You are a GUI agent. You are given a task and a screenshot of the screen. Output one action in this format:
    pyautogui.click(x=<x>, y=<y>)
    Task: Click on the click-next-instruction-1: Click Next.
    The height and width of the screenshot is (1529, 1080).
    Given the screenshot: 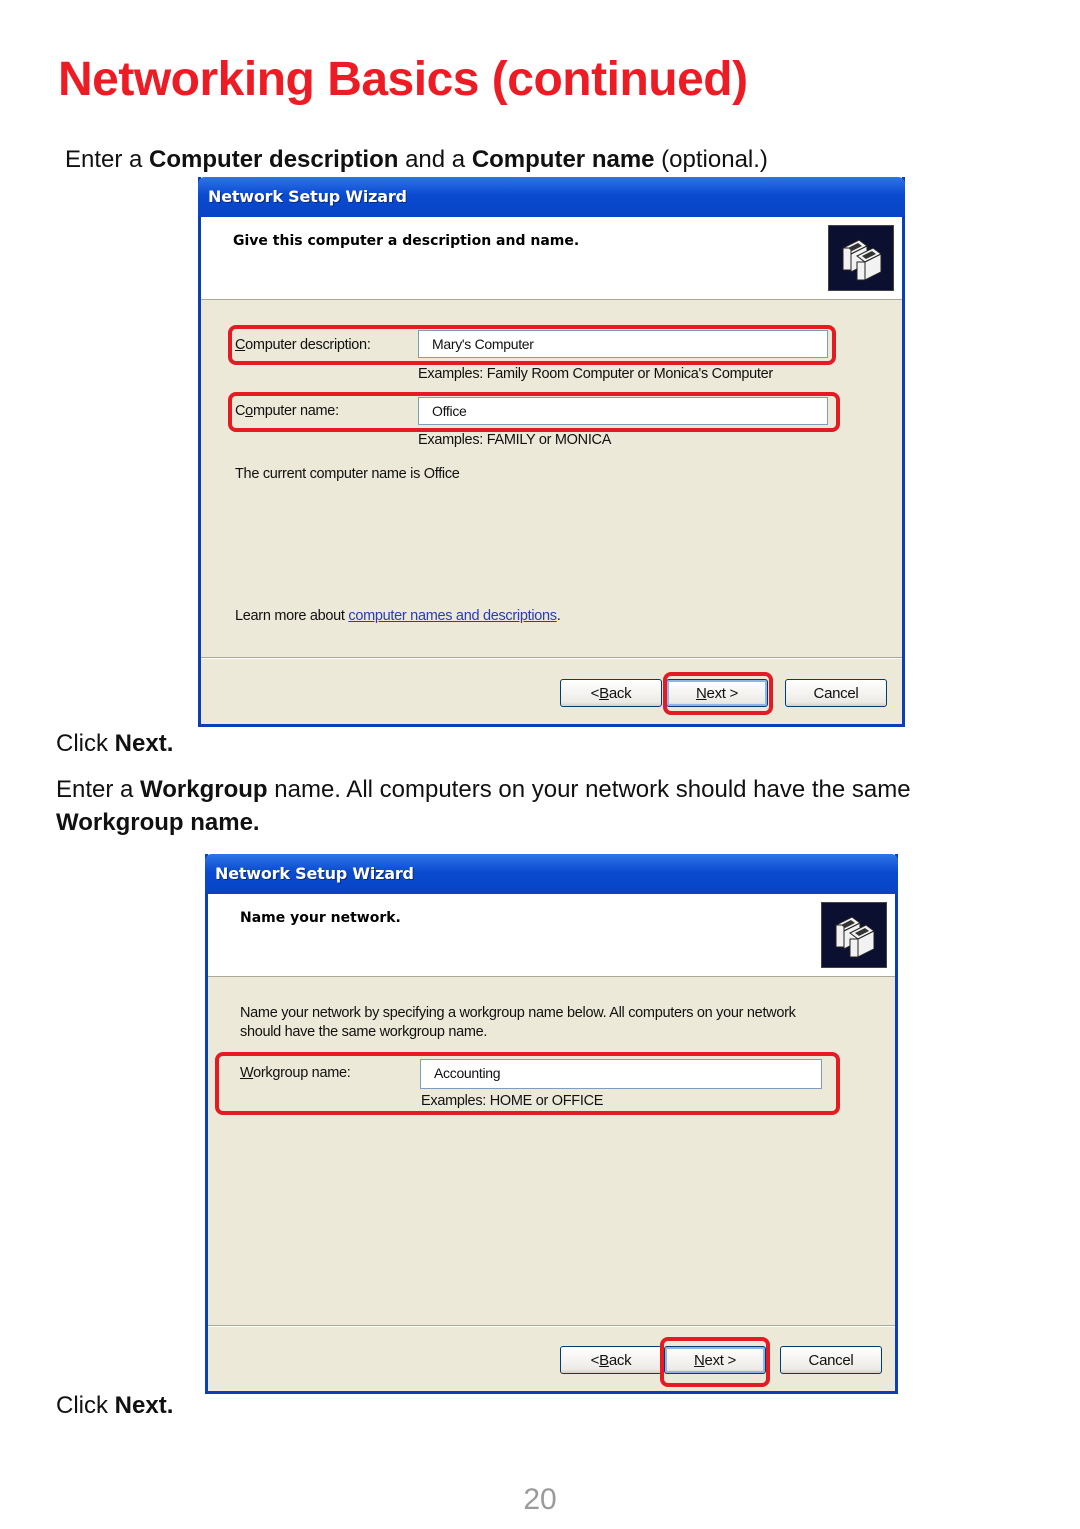 What is the action you would take?
    pyautogui.click(x=115, y=743)
    